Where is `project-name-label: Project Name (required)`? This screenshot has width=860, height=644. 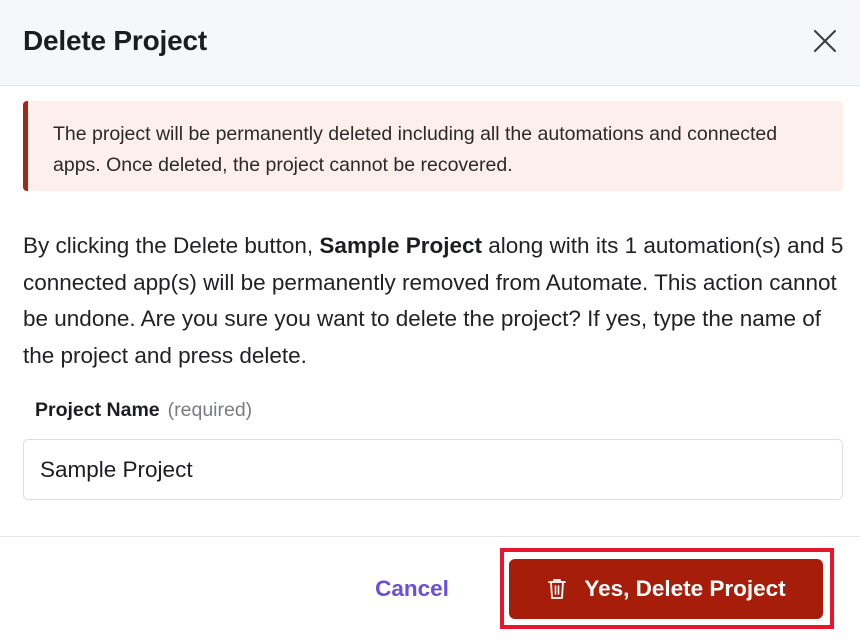
project-name-label: Project Name (required) is located at coordinates (143, 410).